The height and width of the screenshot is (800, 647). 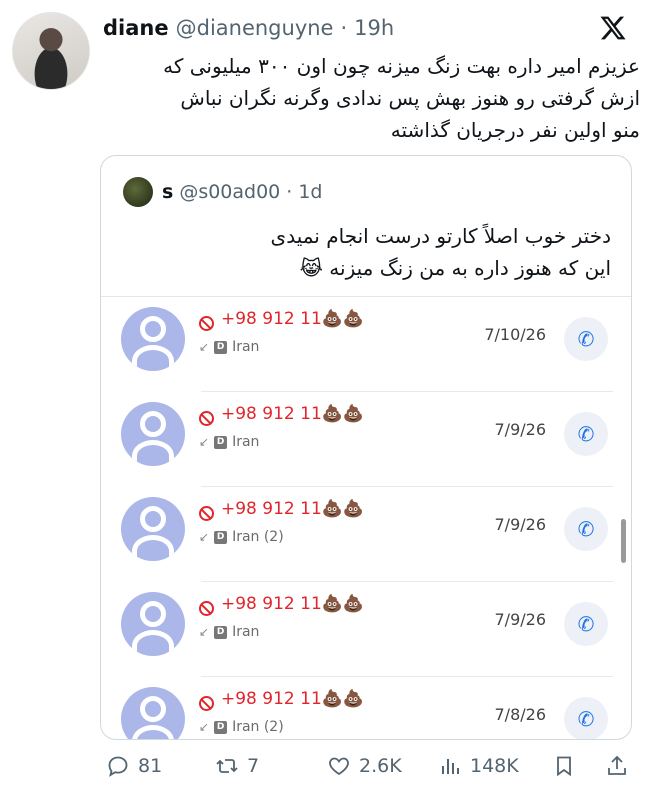 I want to click on quoted-text-line: دختر خوب اصلاً کارتو درست انجام نمیدی, so click(x=440, y=236).